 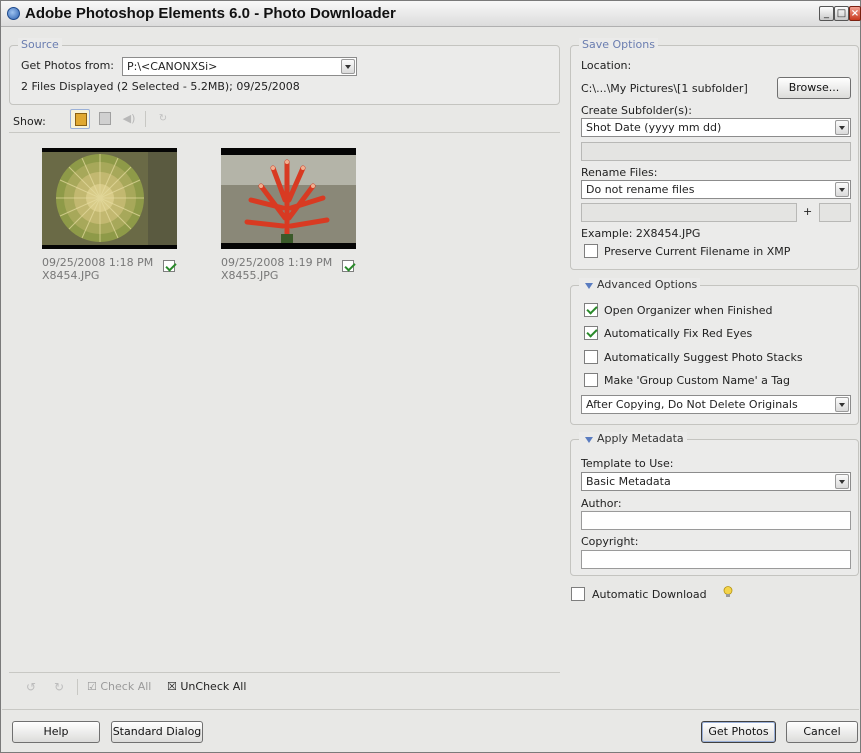 What do you see at coordinates (610, 541) in the screenshot?
I see `copyright-label: Copyright:` at bounding box center [610, 541].